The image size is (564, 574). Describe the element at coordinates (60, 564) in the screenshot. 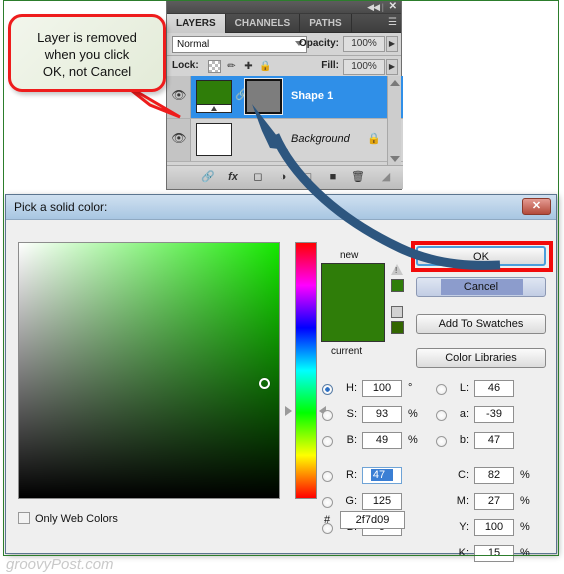

I see `watermark: groovyPost.com` at that location.